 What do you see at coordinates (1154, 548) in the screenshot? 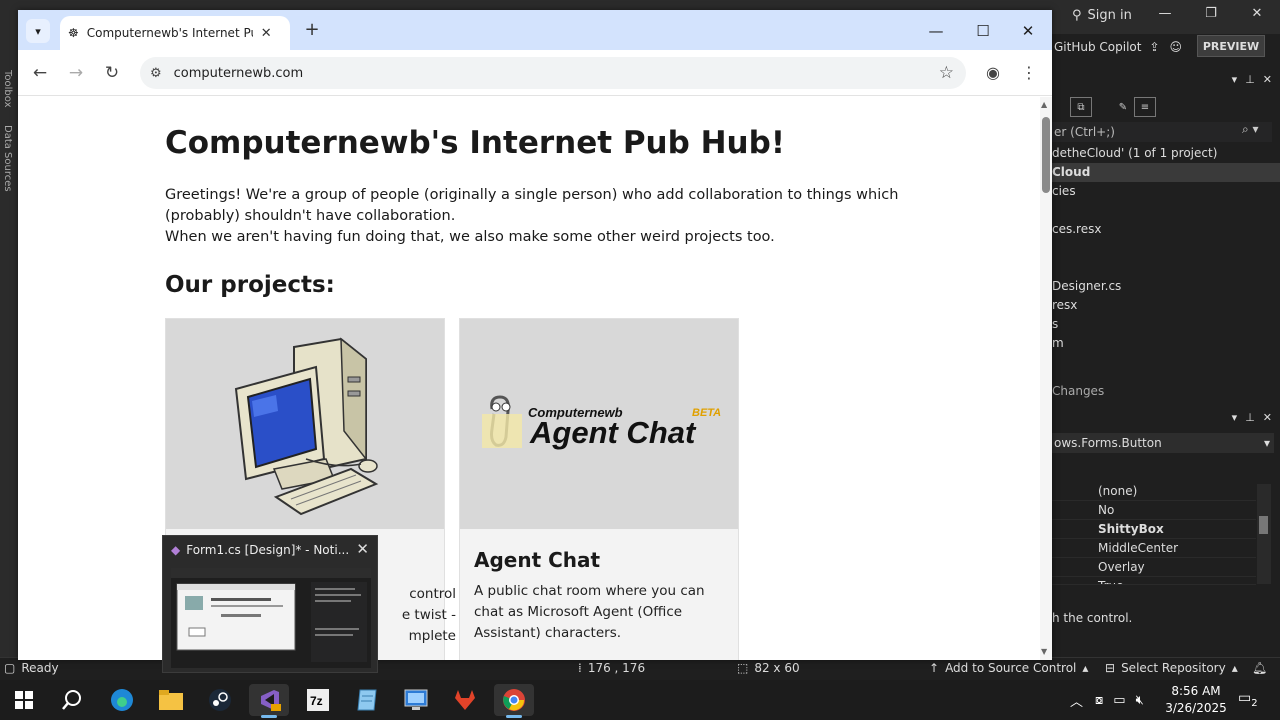
I see `property-row: MiddleCenter` at bounding box center [1154, 548].